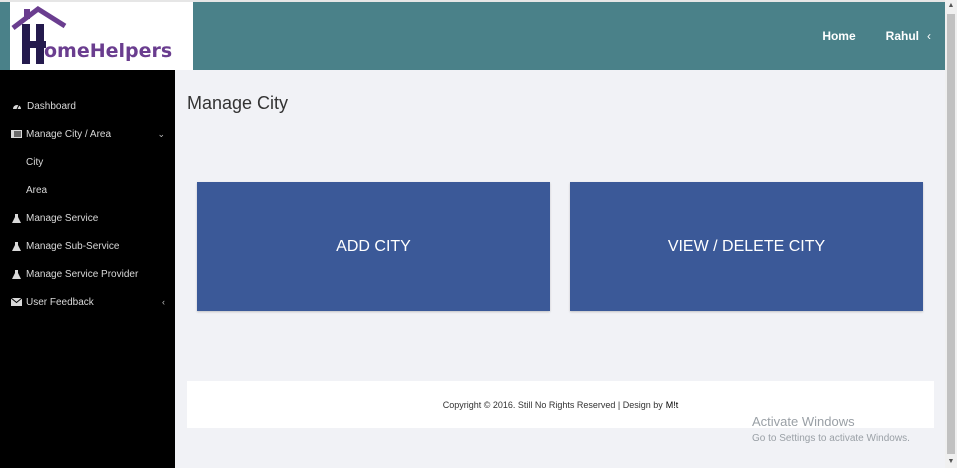 The height and width of the screenshot is (468, 957). What do you see at coordinates (82, 274) in the screenshot?
I see `sidebar-item-label: Manage Service Provider` at bounding box center [82, 274].